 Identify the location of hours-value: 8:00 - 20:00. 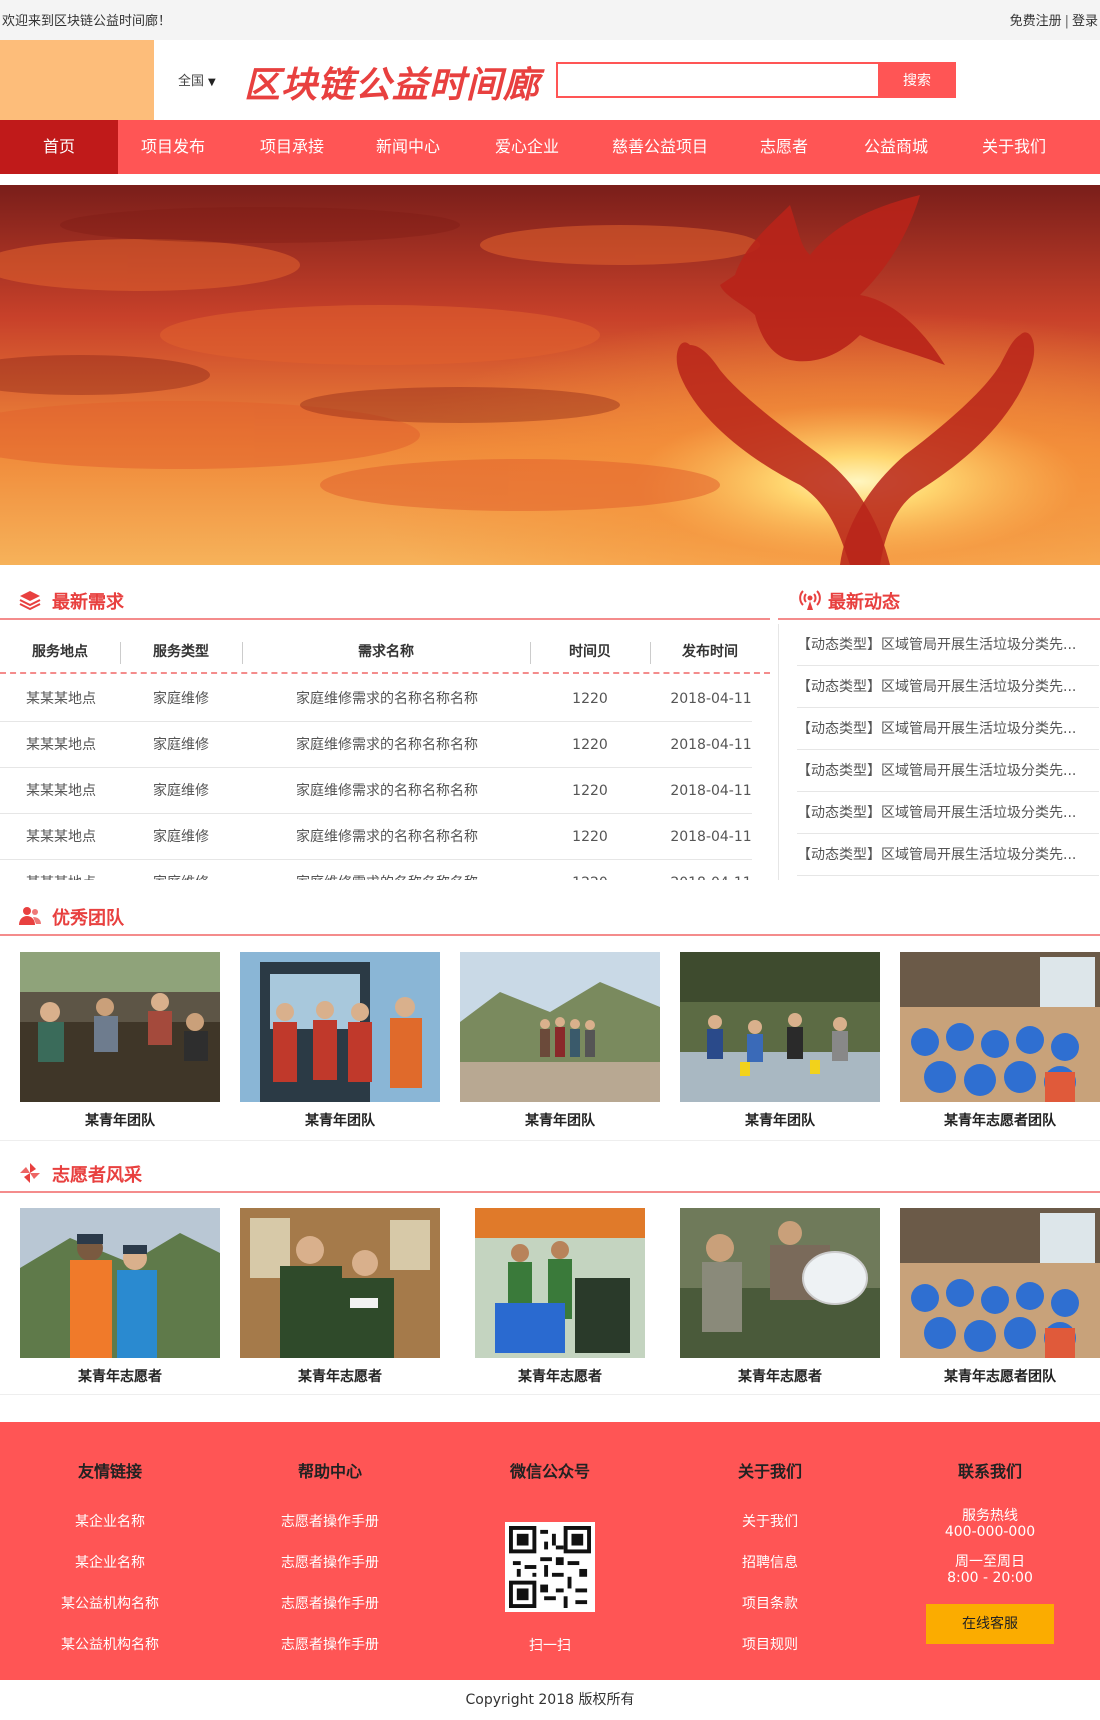
(990, 1578).